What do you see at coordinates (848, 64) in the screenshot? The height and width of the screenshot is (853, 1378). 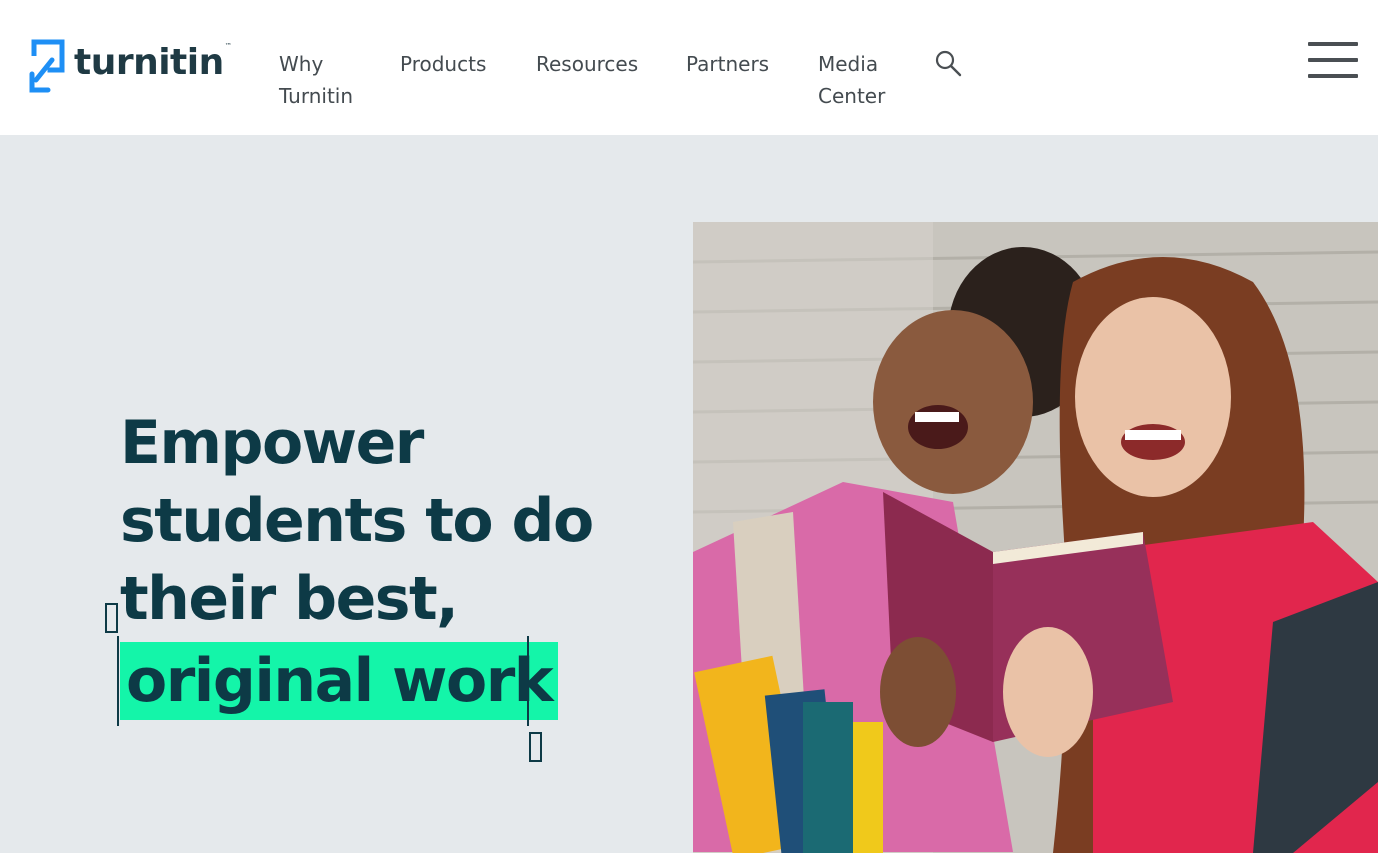 I see `nav-media-line1: Media` at bounding box center [848, 64].